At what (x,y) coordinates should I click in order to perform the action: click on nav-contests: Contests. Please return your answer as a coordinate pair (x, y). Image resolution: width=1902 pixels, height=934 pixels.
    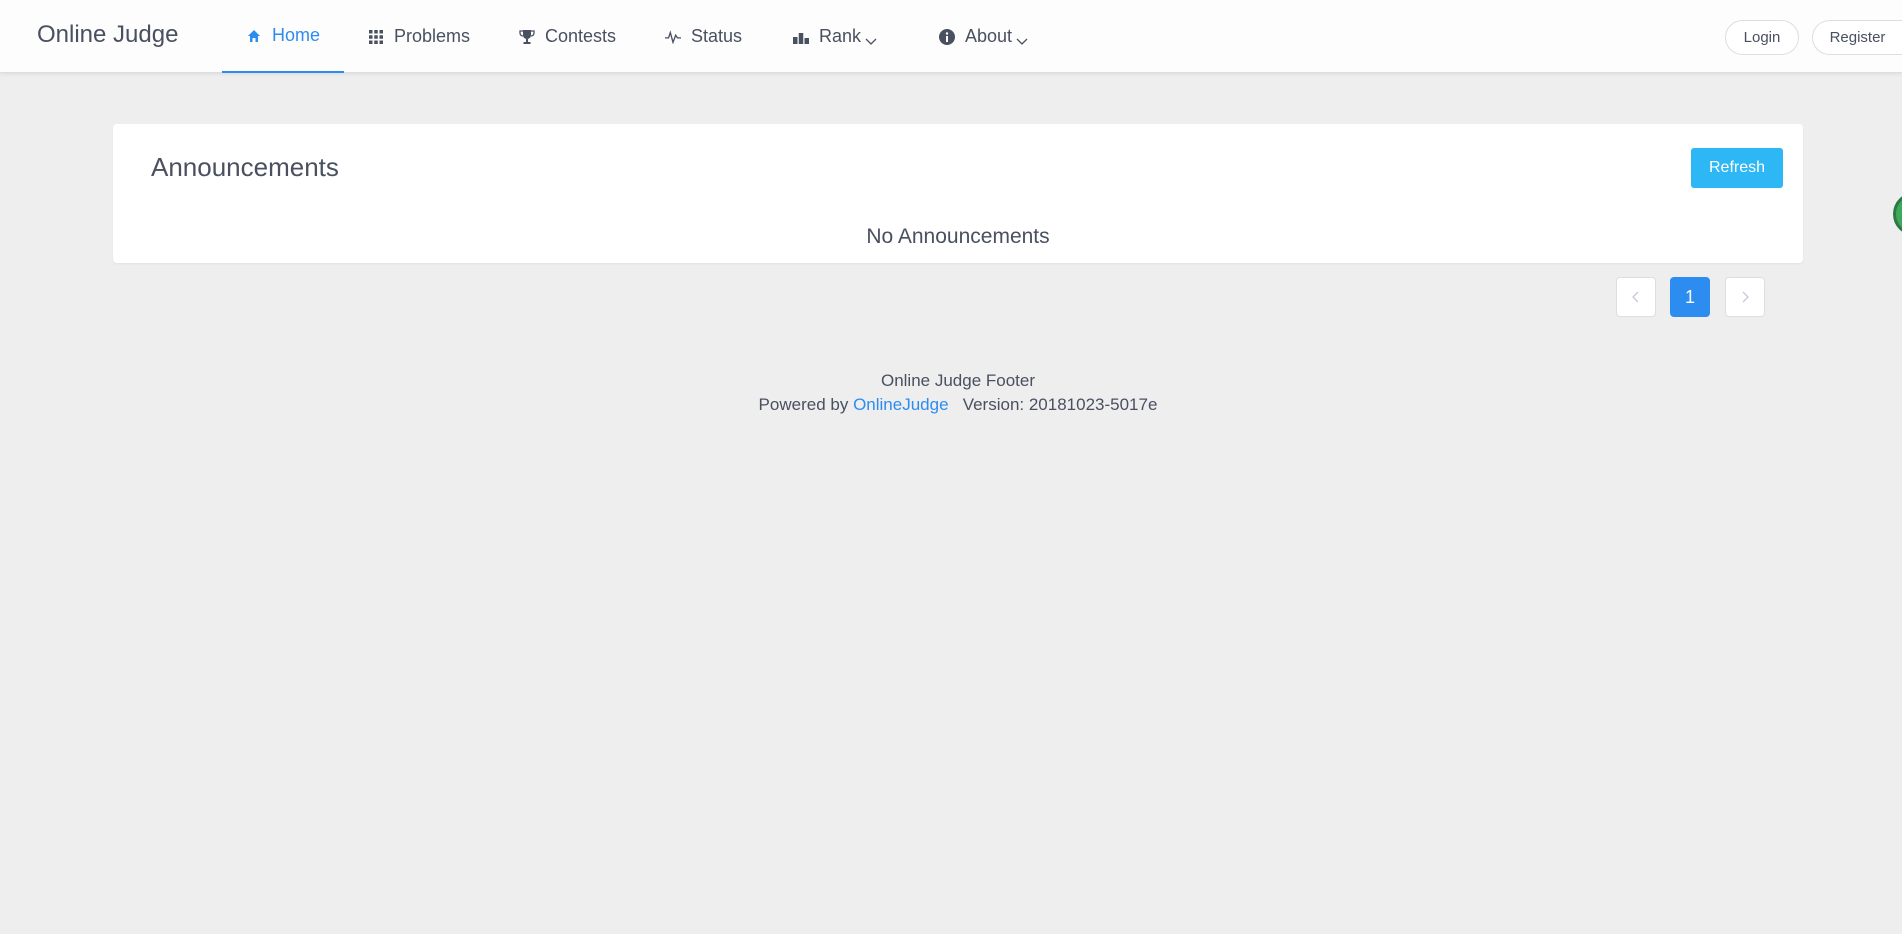
    Looking at the image, I should click on (567, 36).